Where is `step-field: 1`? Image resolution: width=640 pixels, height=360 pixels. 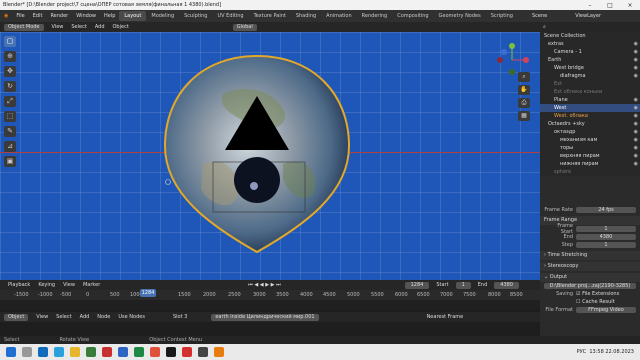
step-field: 1 is located at coordinates (606, 245).